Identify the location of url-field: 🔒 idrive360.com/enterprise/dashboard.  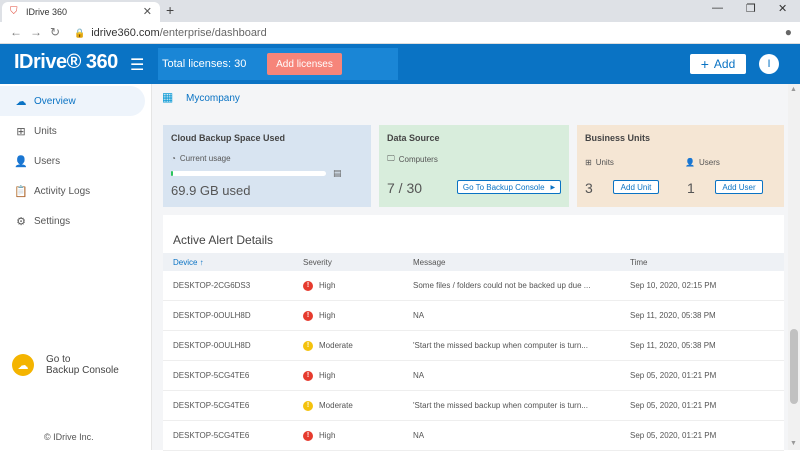
(416, 33).